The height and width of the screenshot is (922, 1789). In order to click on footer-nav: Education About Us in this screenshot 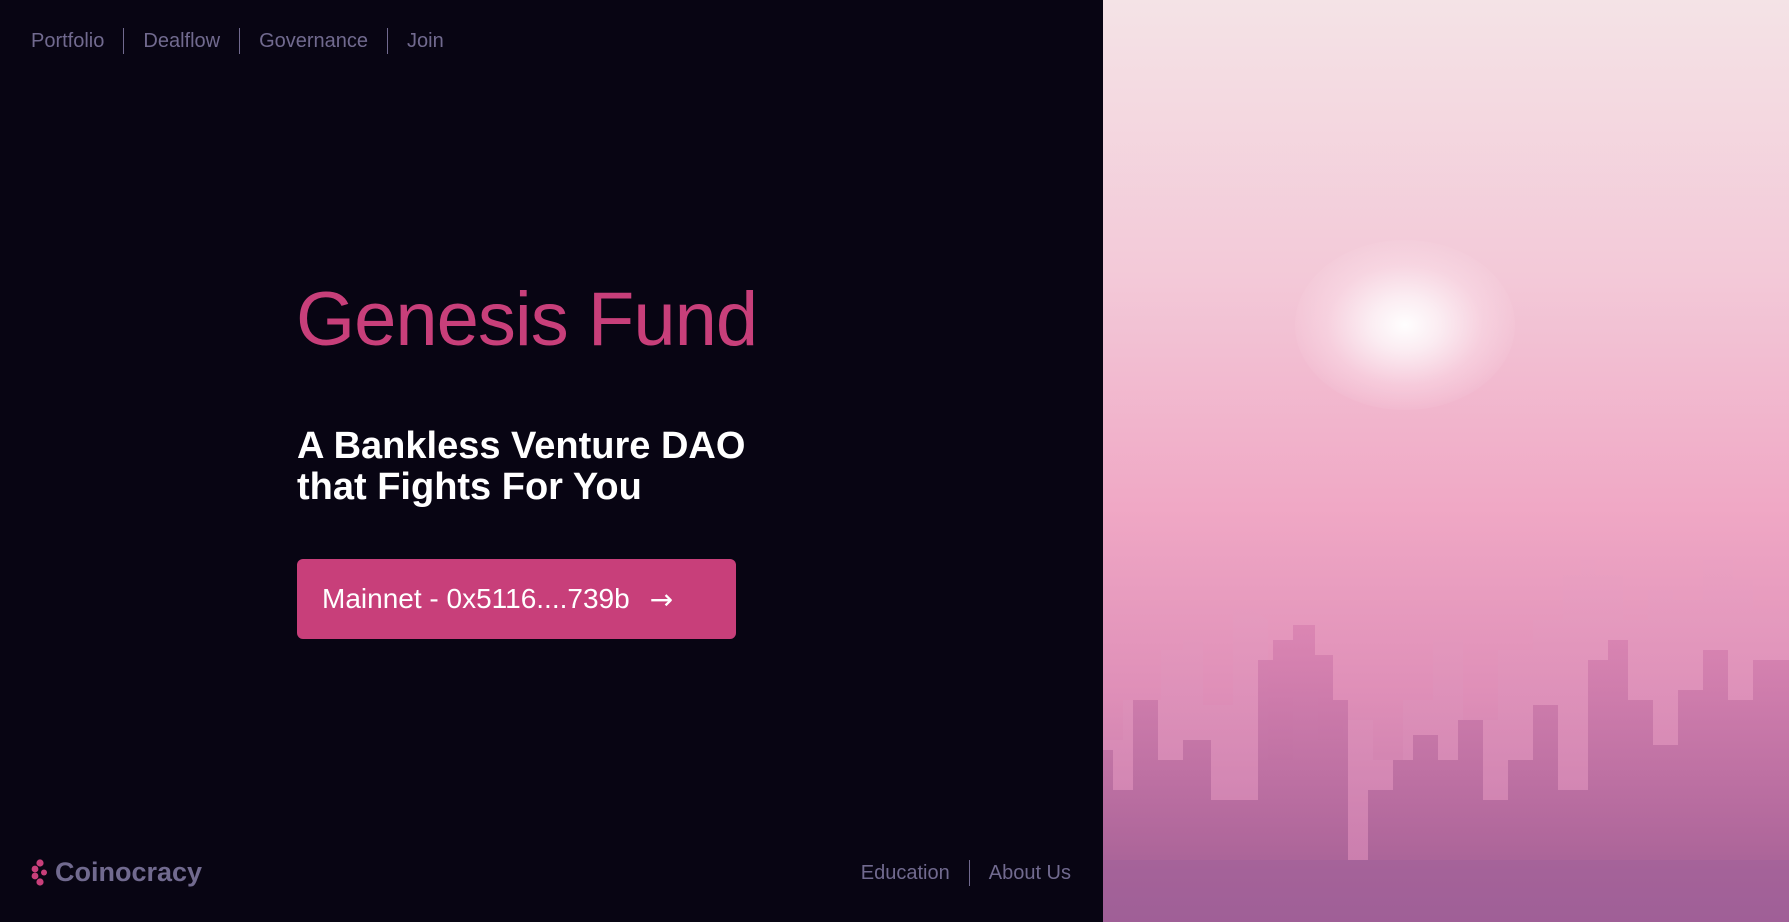, I will do `click(966, 873)`.